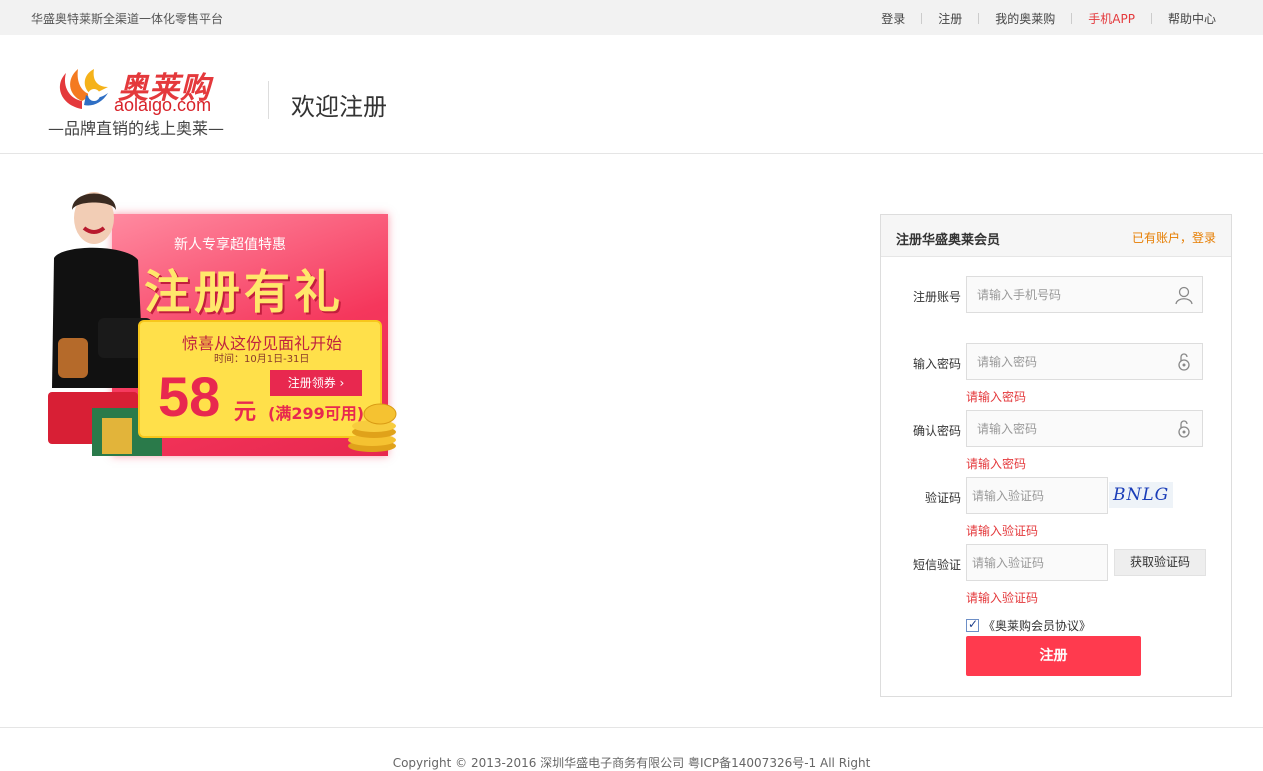  Describe the element at coordinates (936, 297) in the screenshot. I see `account-label: 注册账号` at that location.